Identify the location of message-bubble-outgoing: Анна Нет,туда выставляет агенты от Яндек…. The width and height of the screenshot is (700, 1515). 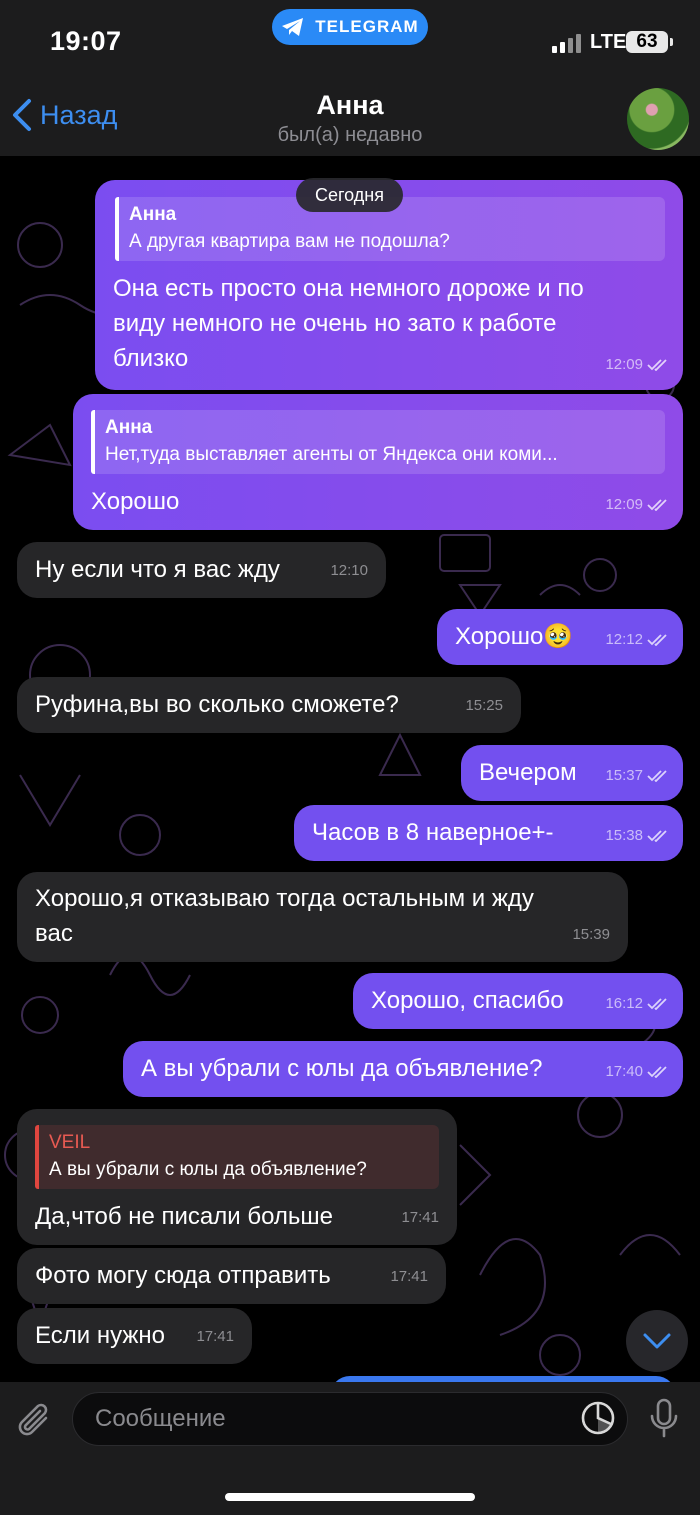
(378, 462).